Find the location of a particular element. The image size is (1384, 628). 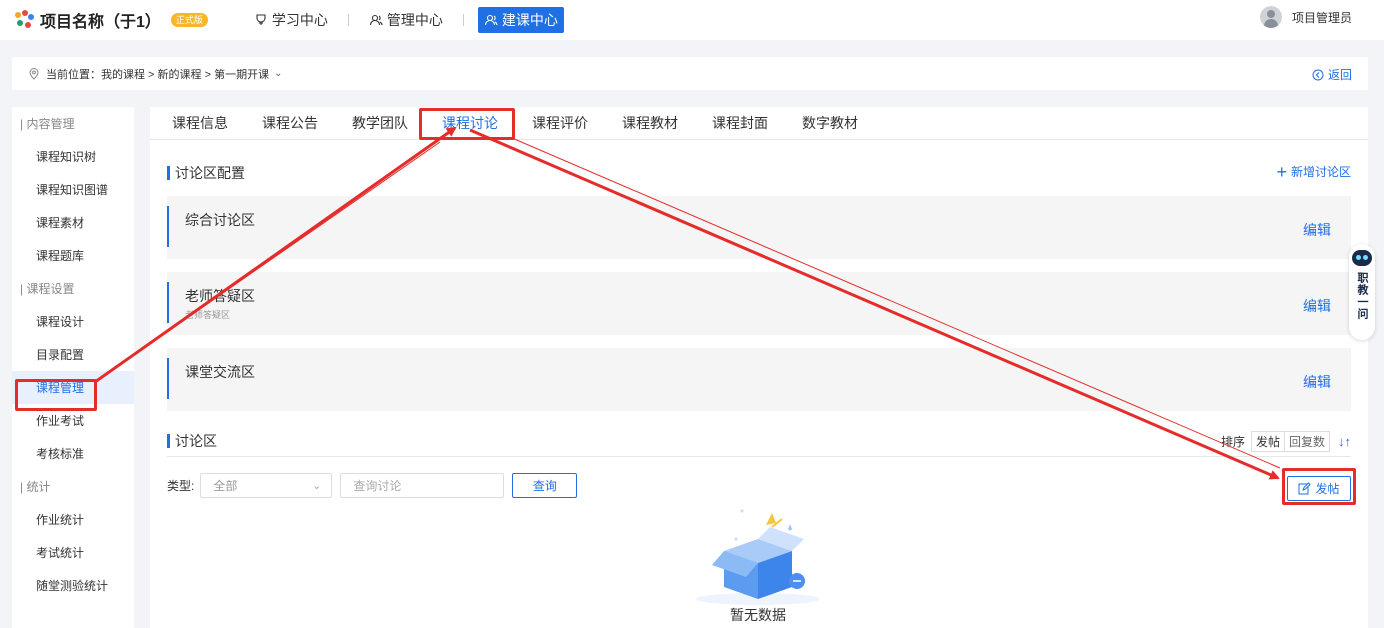

plus-icon: + is located at coordinates (1281, 171).